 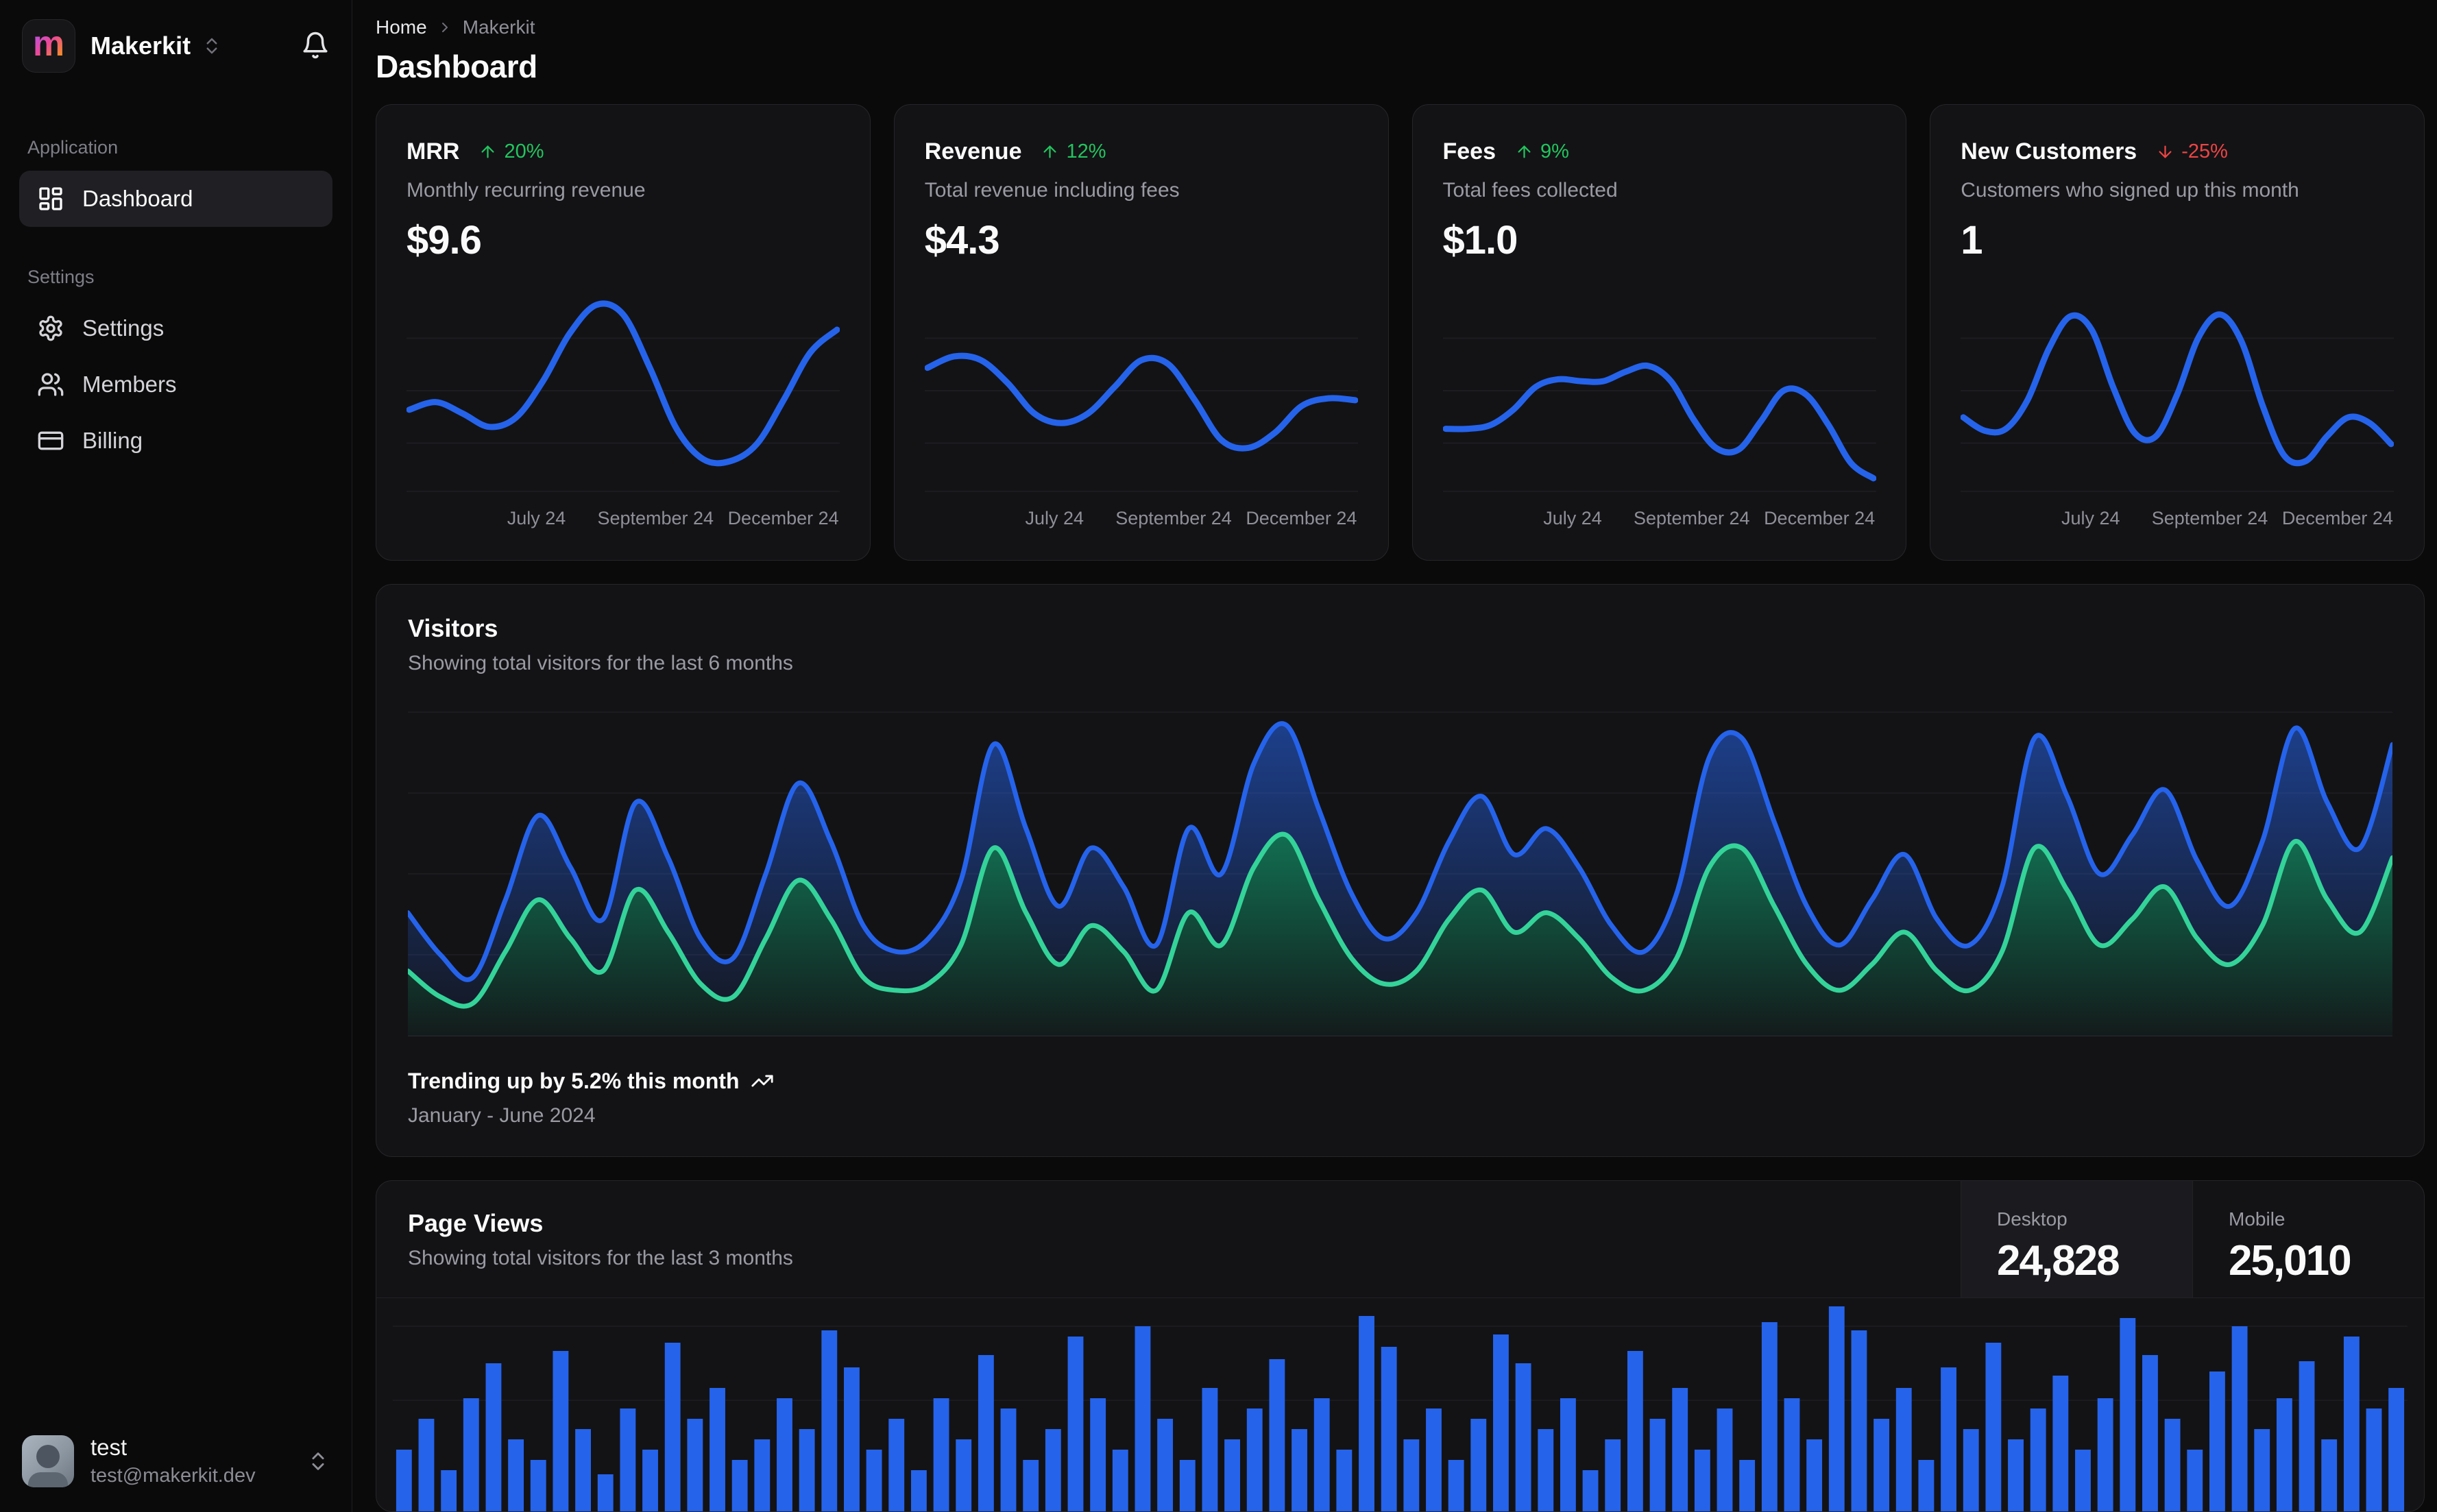 I want to click on workspace-switcher: Makerkit, so click(x=156, y=46).